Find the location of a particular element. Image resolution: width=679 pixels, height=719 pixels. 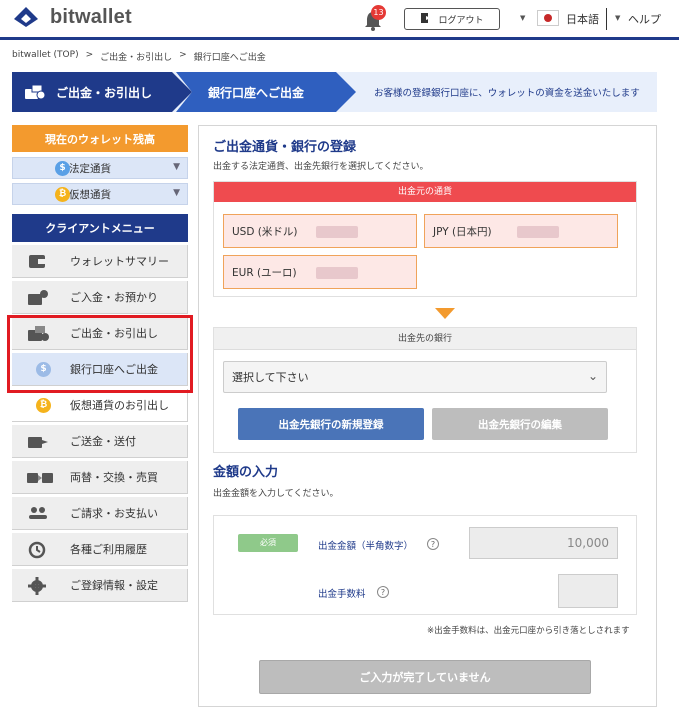

logo-text: bitwallet is located at coordinates (91, 16).